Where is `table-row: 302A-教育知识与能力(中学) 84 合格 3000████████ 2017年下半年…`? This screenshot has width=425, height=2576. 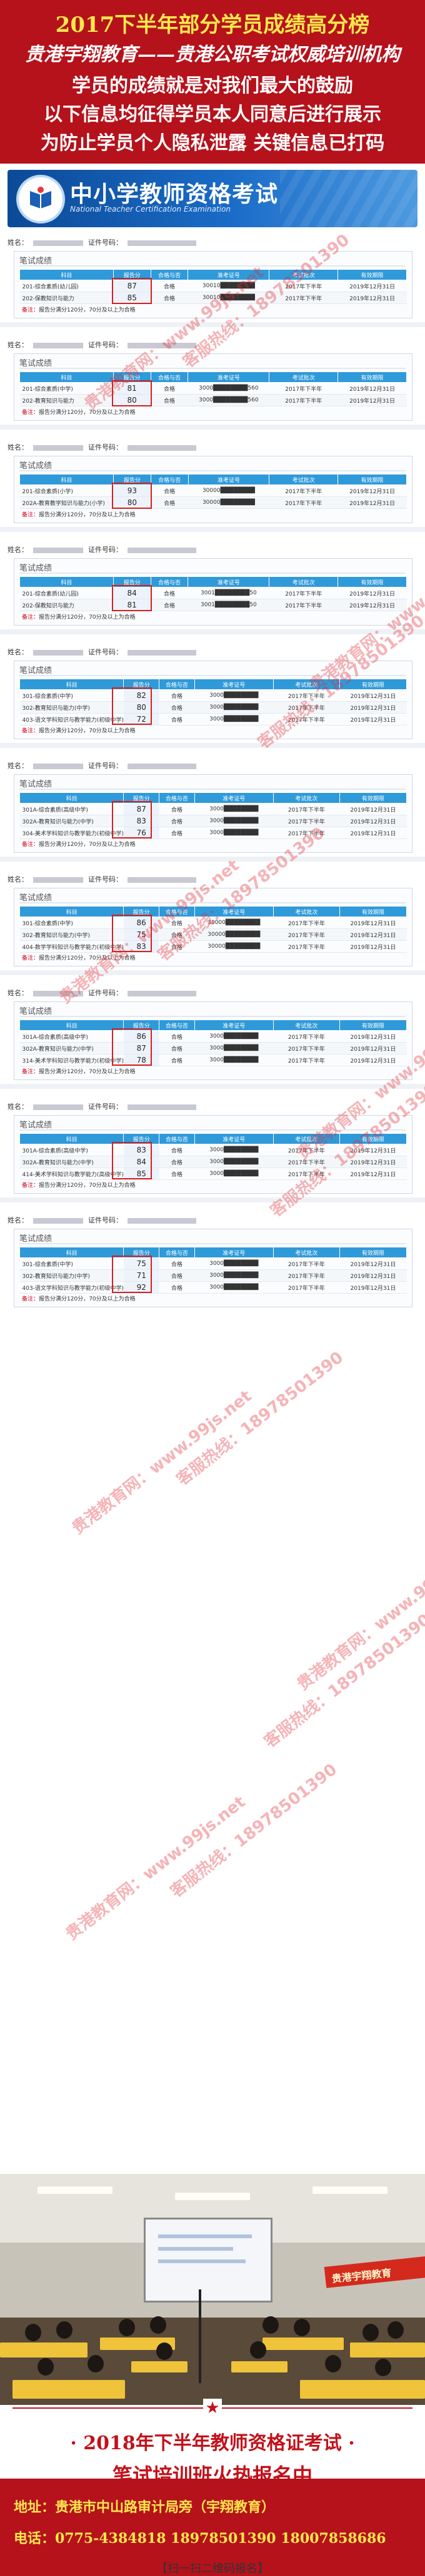 table-row: 302A-教育知识与能力(中学) 84 合格 3000████████ 2017年下半年… is located at coordinates (213, 1162).